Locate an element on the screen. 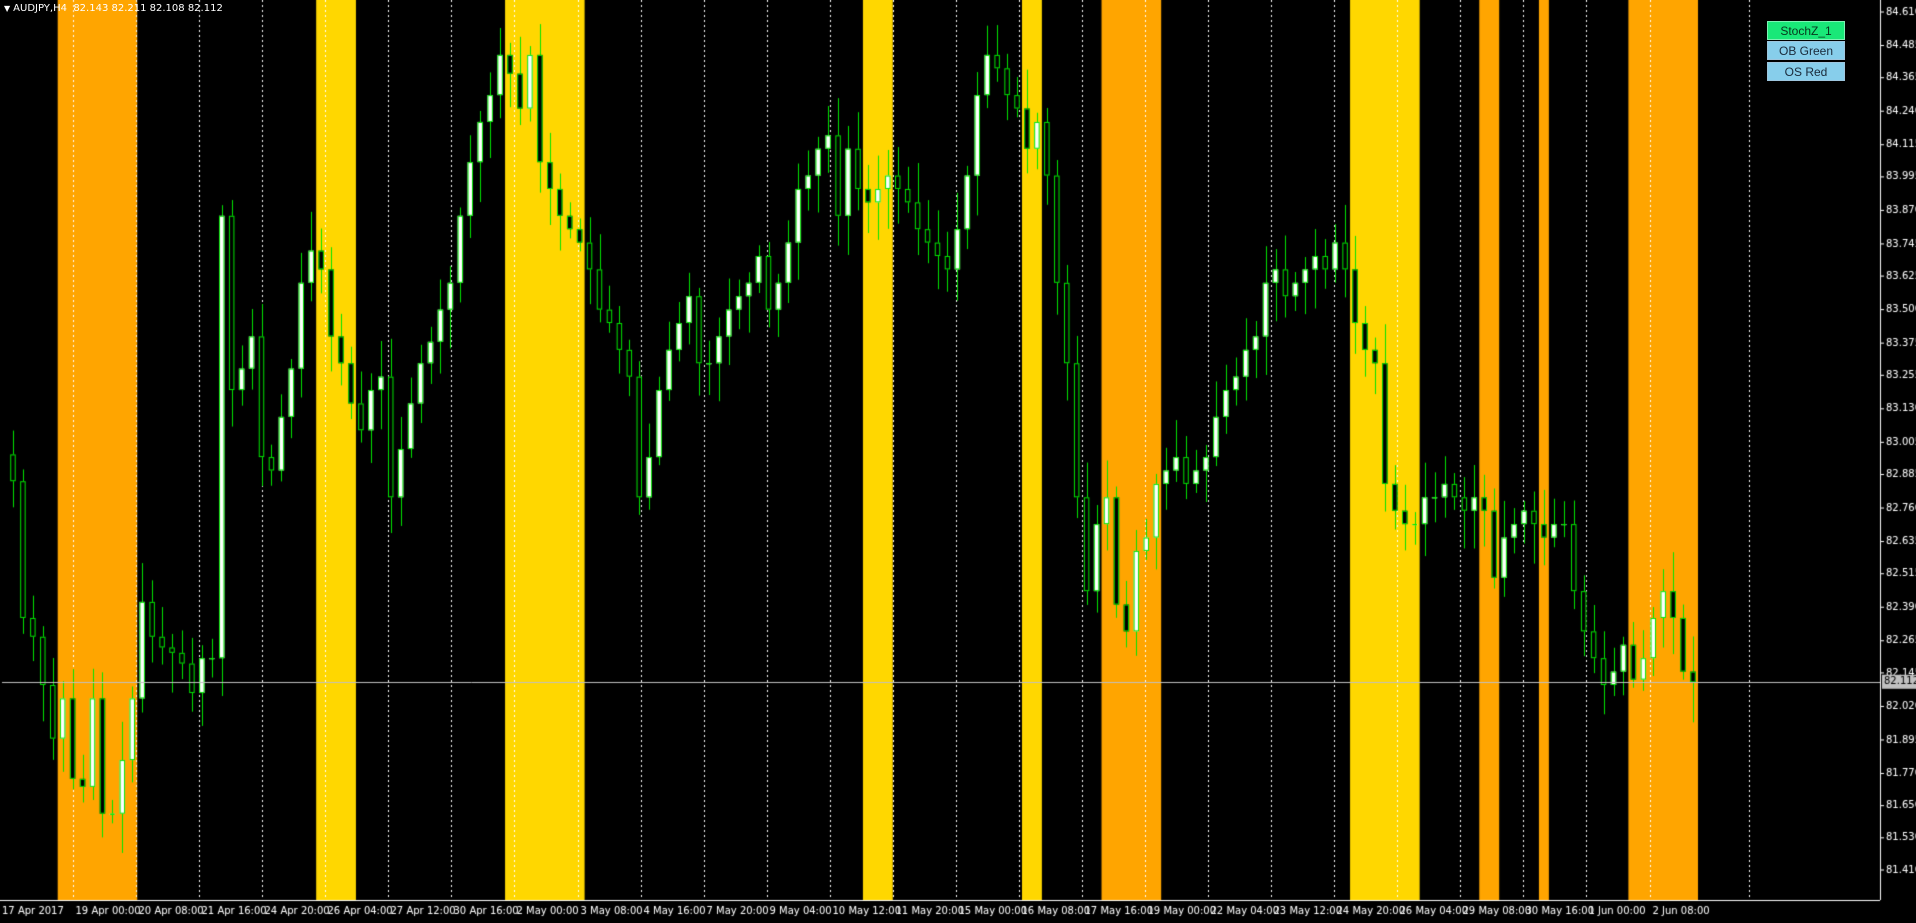 The image size is (1916, 923). overbought-green-button: OB Green is located at coordinates (1806, 50).